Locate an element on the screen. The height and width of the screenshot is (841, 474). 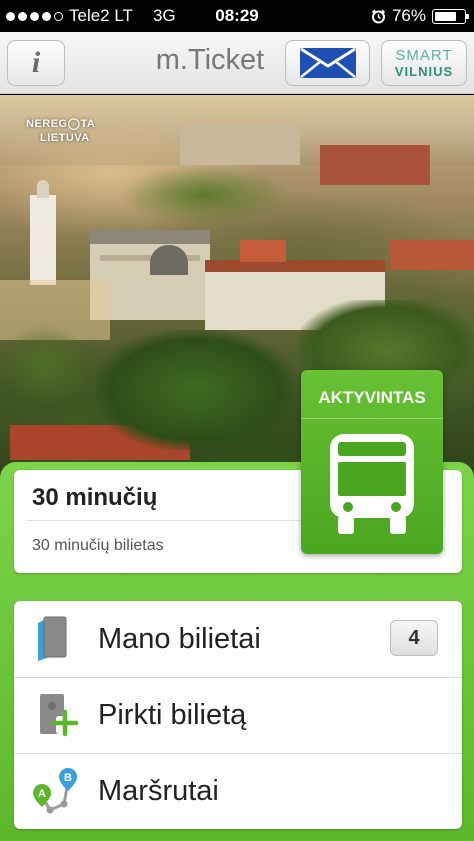
app-title: m.Ticket is located at coordinates (210, 60).